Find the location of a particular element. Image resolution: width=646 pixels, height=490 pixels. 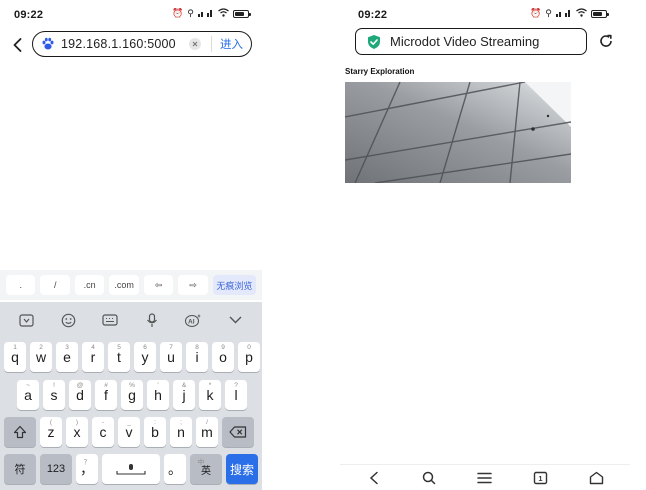

key-j: & j is located at coordinates (184, 395).